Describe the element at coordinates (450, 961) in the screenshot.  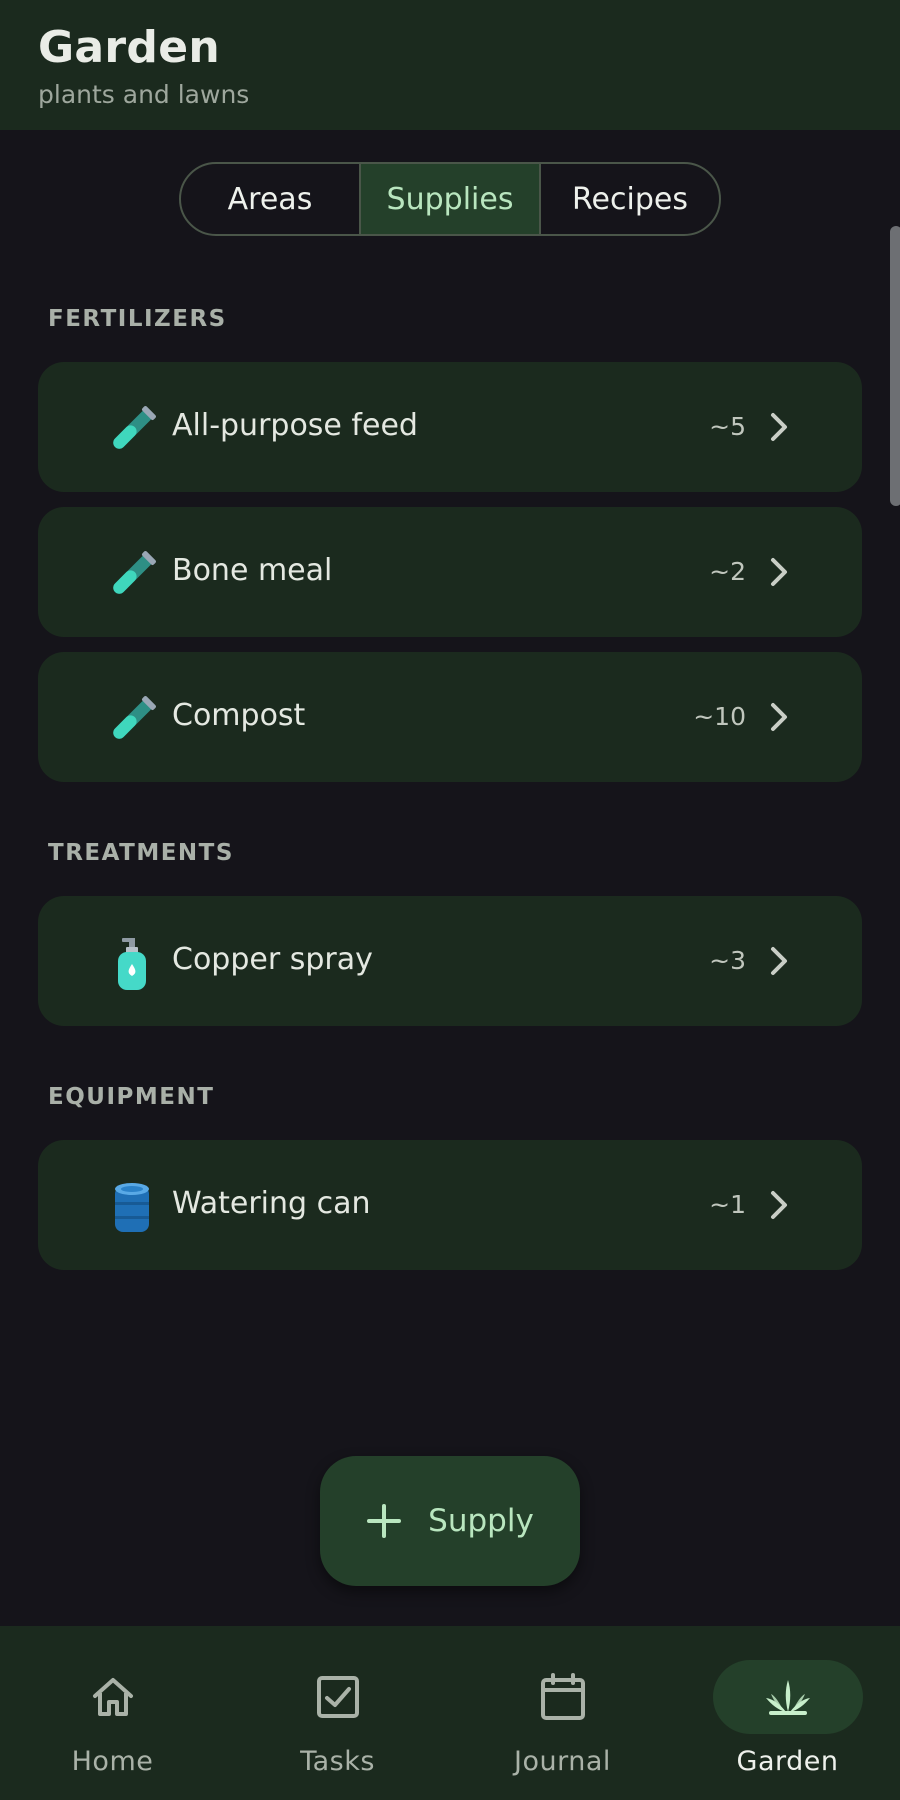
I see `supply-item: Copper spray ~3` at that location.